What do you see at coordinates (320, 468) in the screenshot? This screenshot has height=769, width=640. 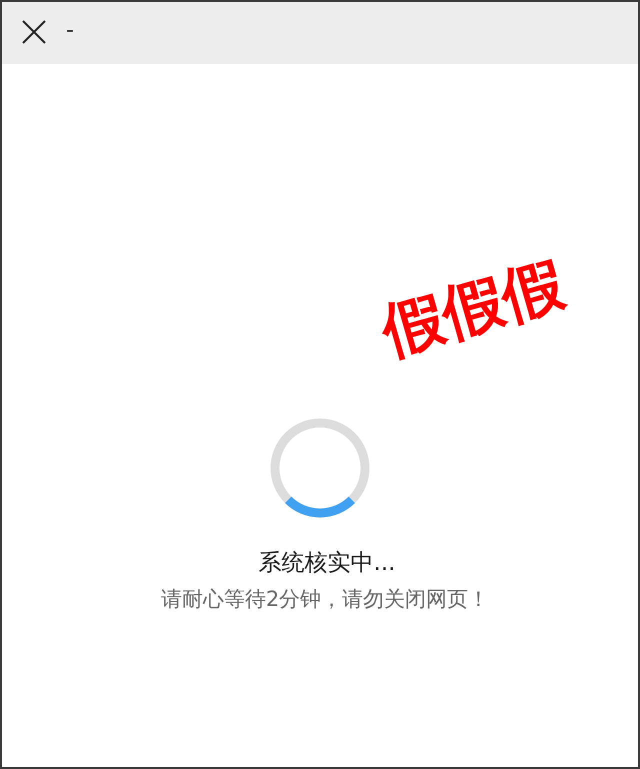 I see `loading-spinner-icon` at bounding box center [320, 468].